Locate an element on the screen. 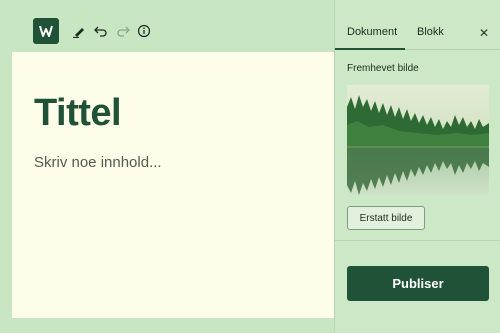 The height and width of the screenshot is (333, 500). replace-image-button: Erstatt bilde is located at coordinates (386, 218).